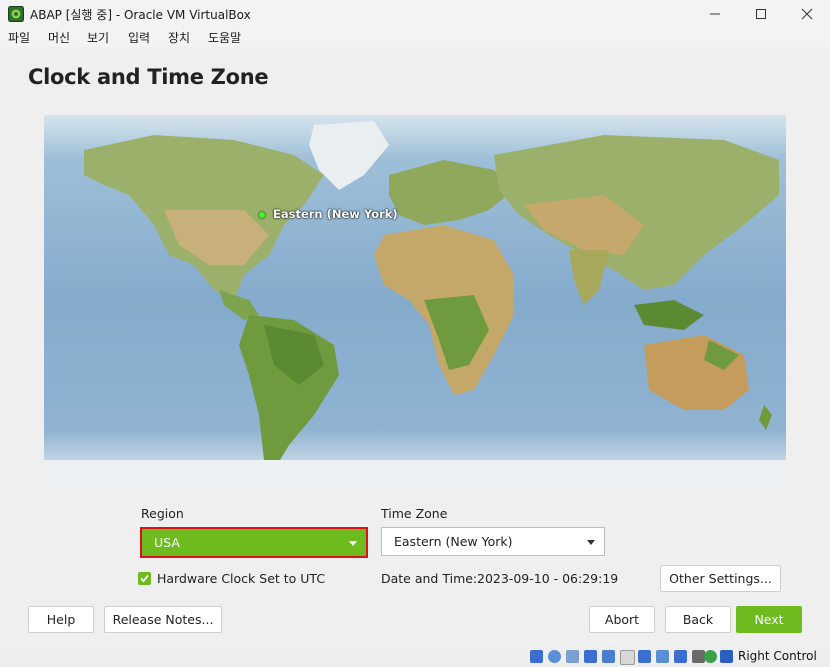 The width and height of the screenshot is (830, 667). I want to click on region-value: USA, so click(167, 542).